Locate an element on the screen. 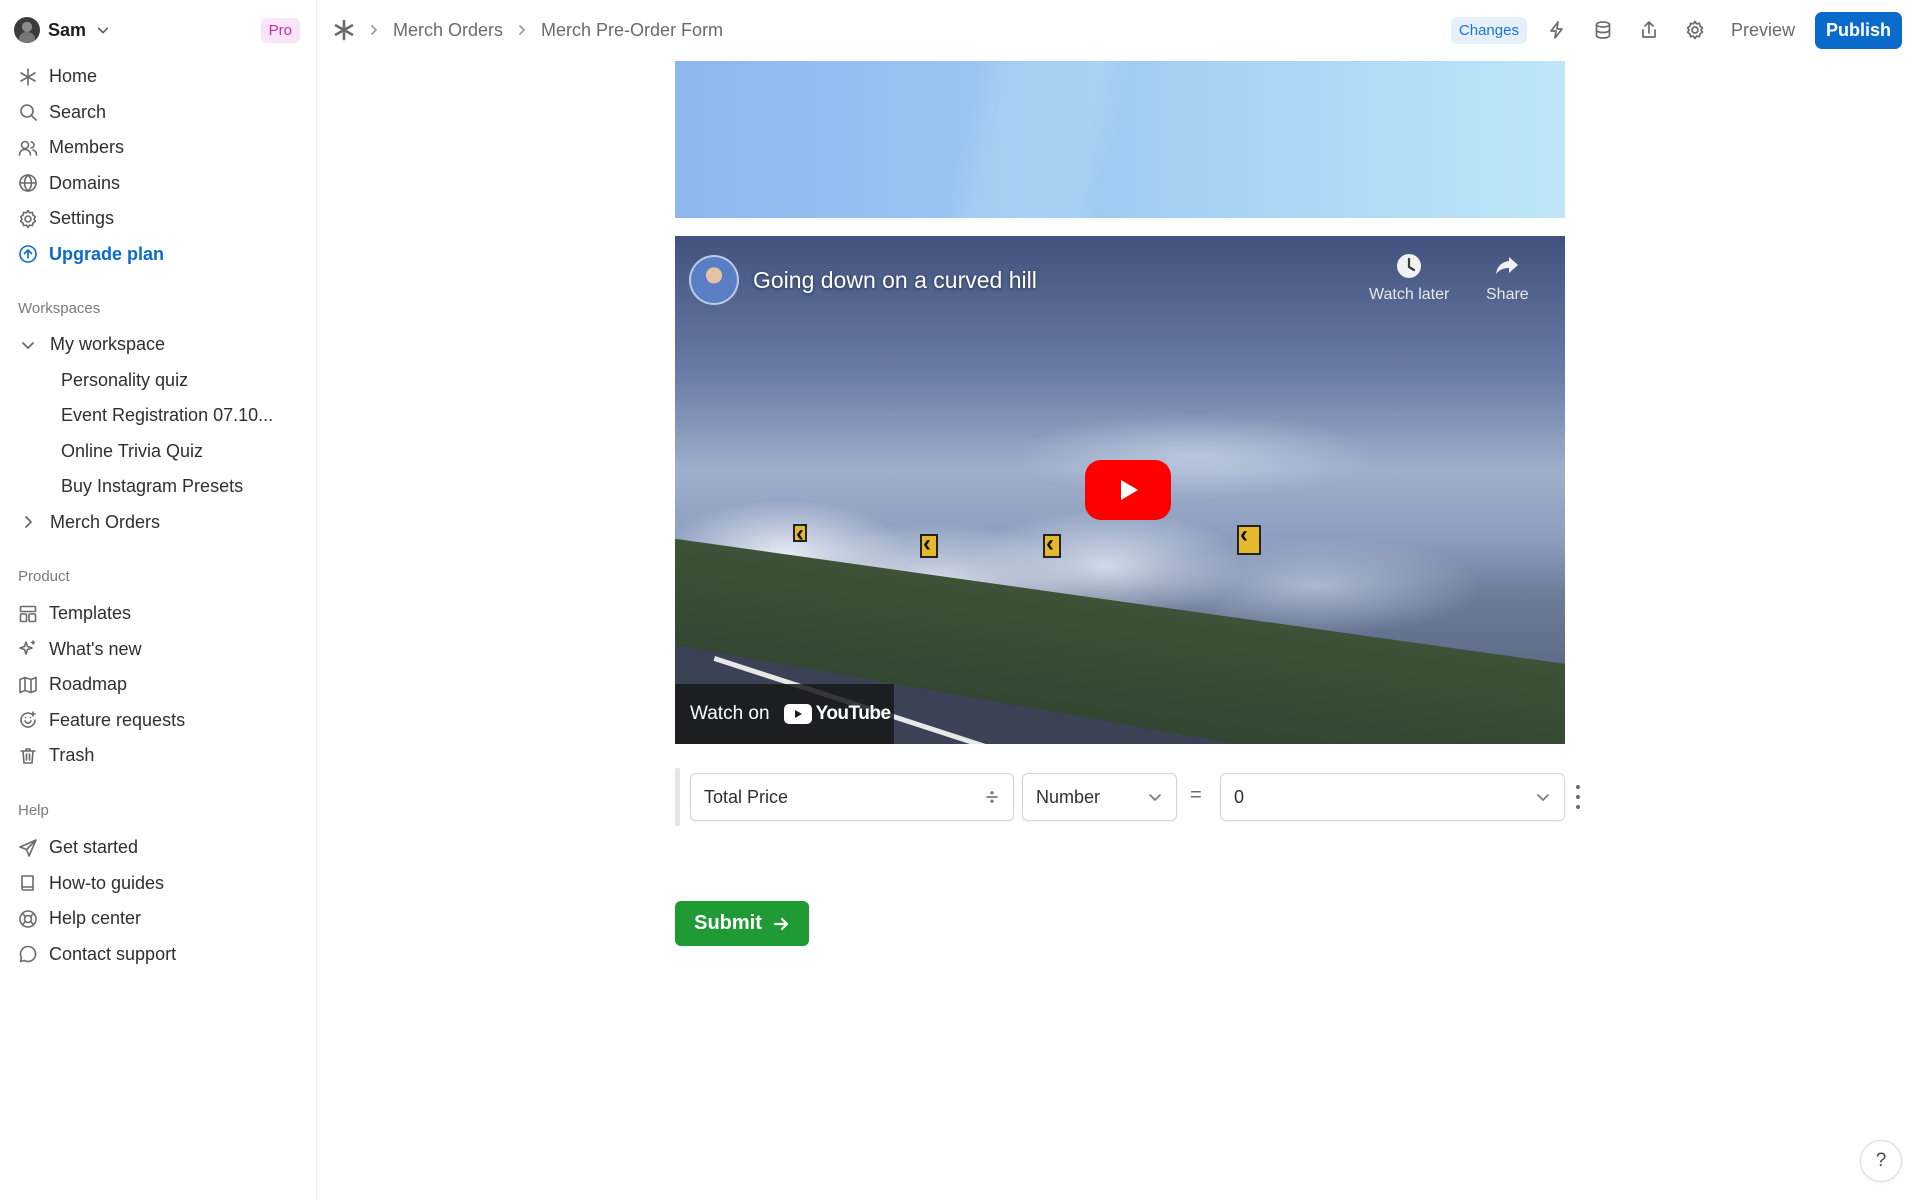  share-button: Share is located at coordinates (1507, 278).